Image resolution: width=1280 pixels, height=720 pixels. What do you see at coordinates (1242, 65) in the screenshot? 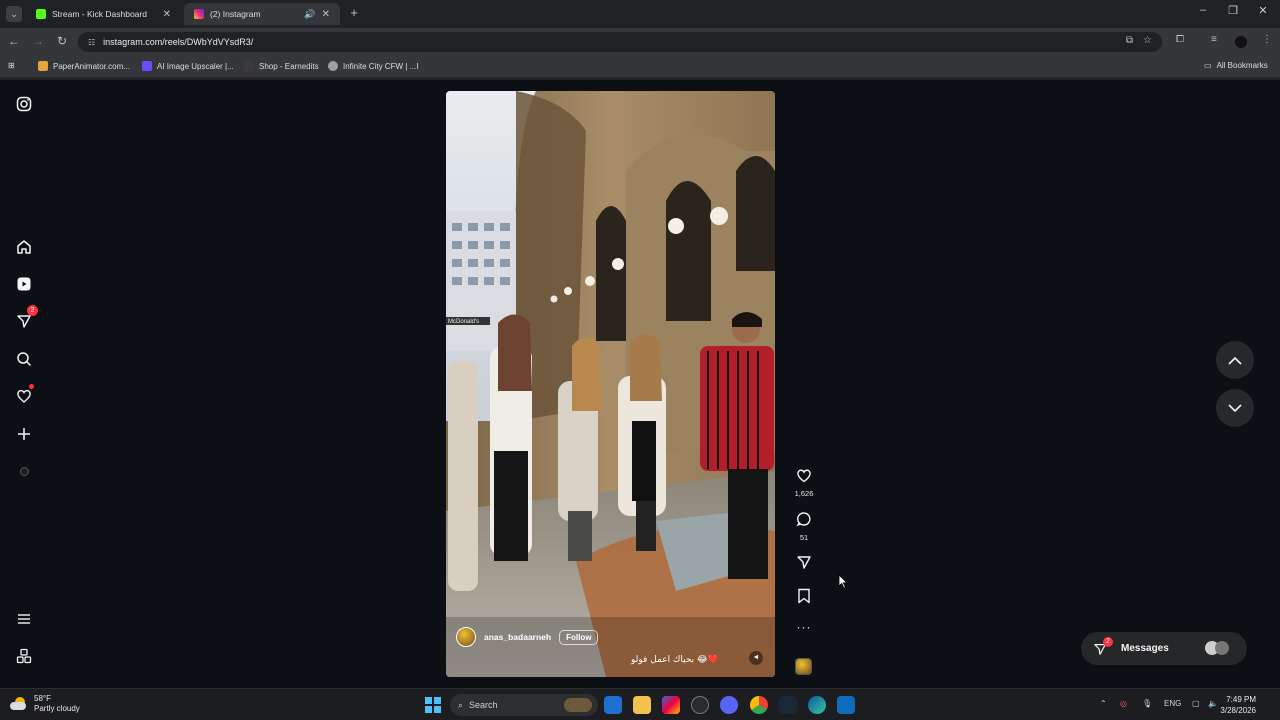
I see `all-bookmarks-label: All Bookmarks` at bounding box center [1242, 65].